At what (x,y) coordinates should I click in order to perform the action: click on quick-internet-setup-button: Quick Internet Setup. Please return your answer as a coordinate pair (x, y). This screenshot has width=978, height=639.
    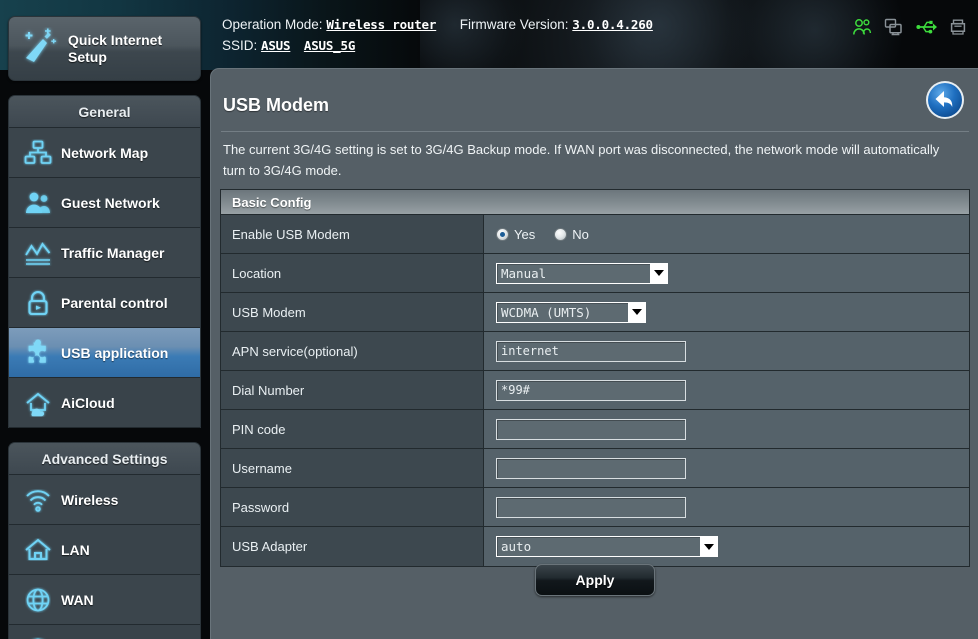
    Looking at the image, I should click on (104, 48).